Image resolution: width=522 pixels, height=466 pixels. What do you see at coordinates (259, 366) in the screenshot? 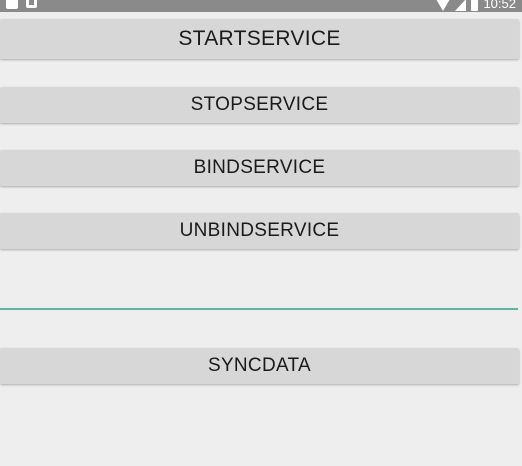
I see `sync-data-button: SYNCDATA` at bounding box center [259, 366].